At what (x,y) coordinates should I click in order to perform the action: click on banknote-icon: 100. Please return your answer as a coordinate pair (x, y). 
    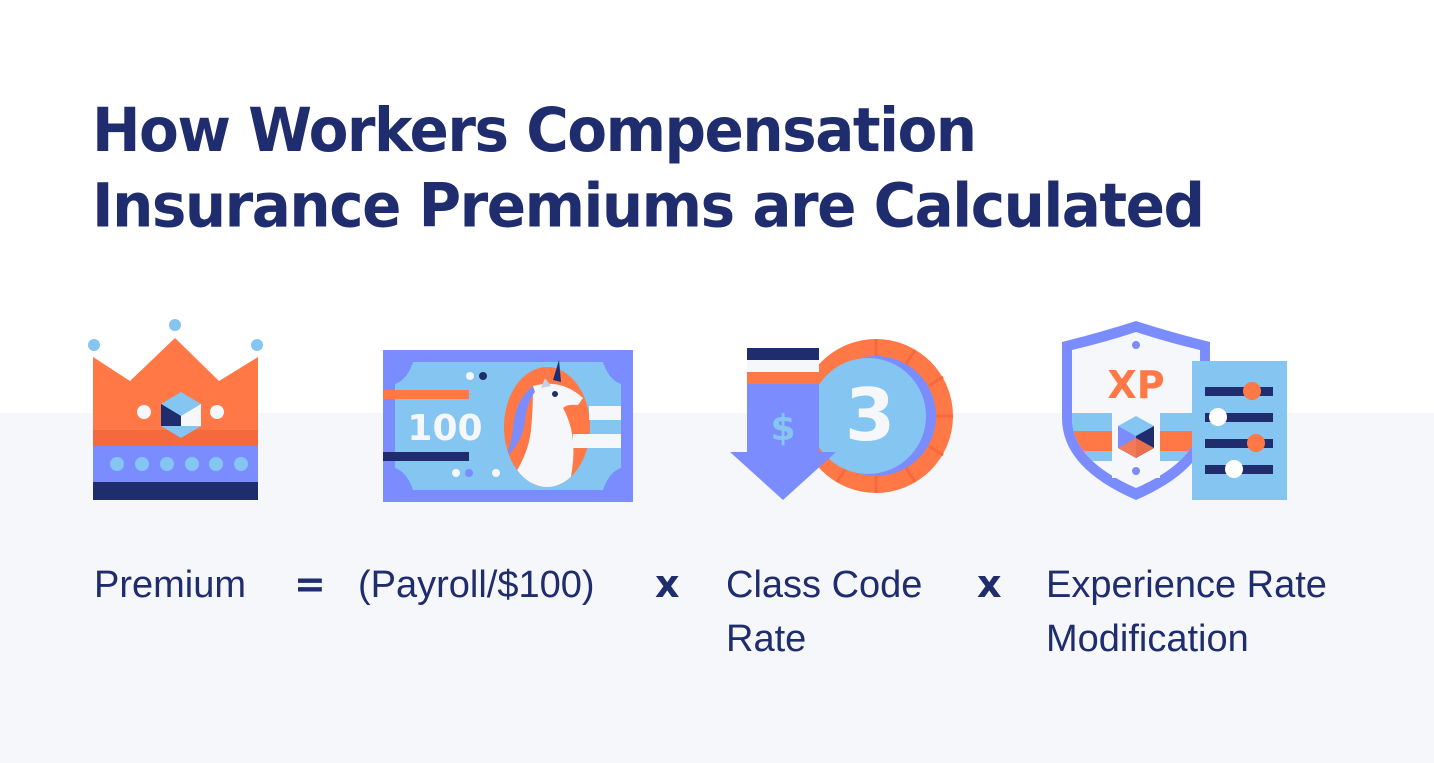
    Looking at the image, I should click on (508, 426).